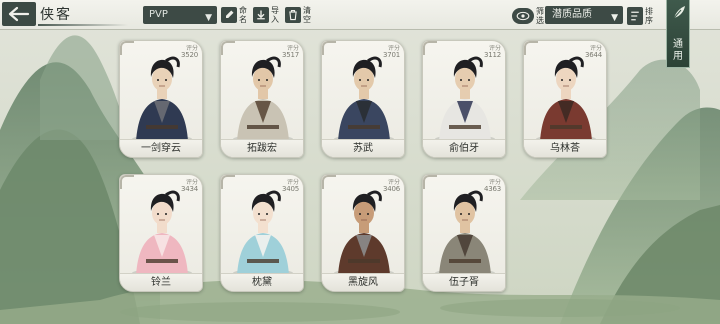 The height and width of the screenshot is (324, 720). Describe the element at coordinates (180, 15) in the screenshot. I see `mode-select: PVP ▼` at that location.